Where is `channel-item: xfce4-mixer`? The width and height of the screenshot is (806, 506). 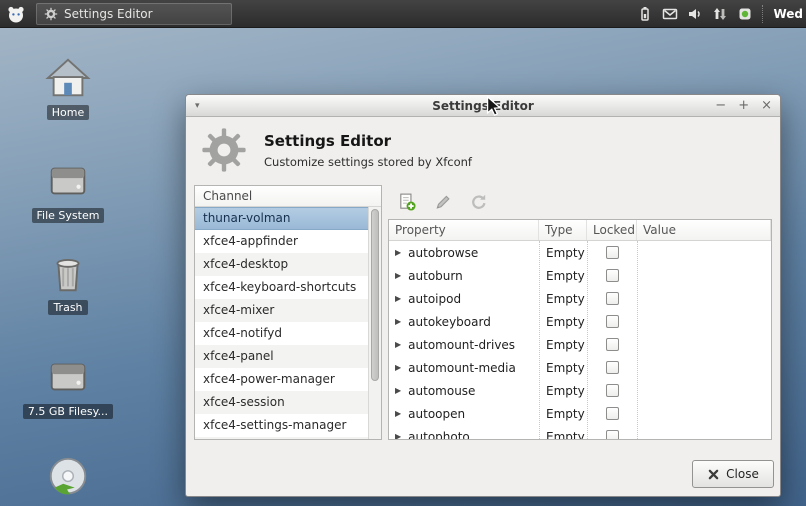
channel-item: xfce4-mixer is located at coordinates (281, 310).